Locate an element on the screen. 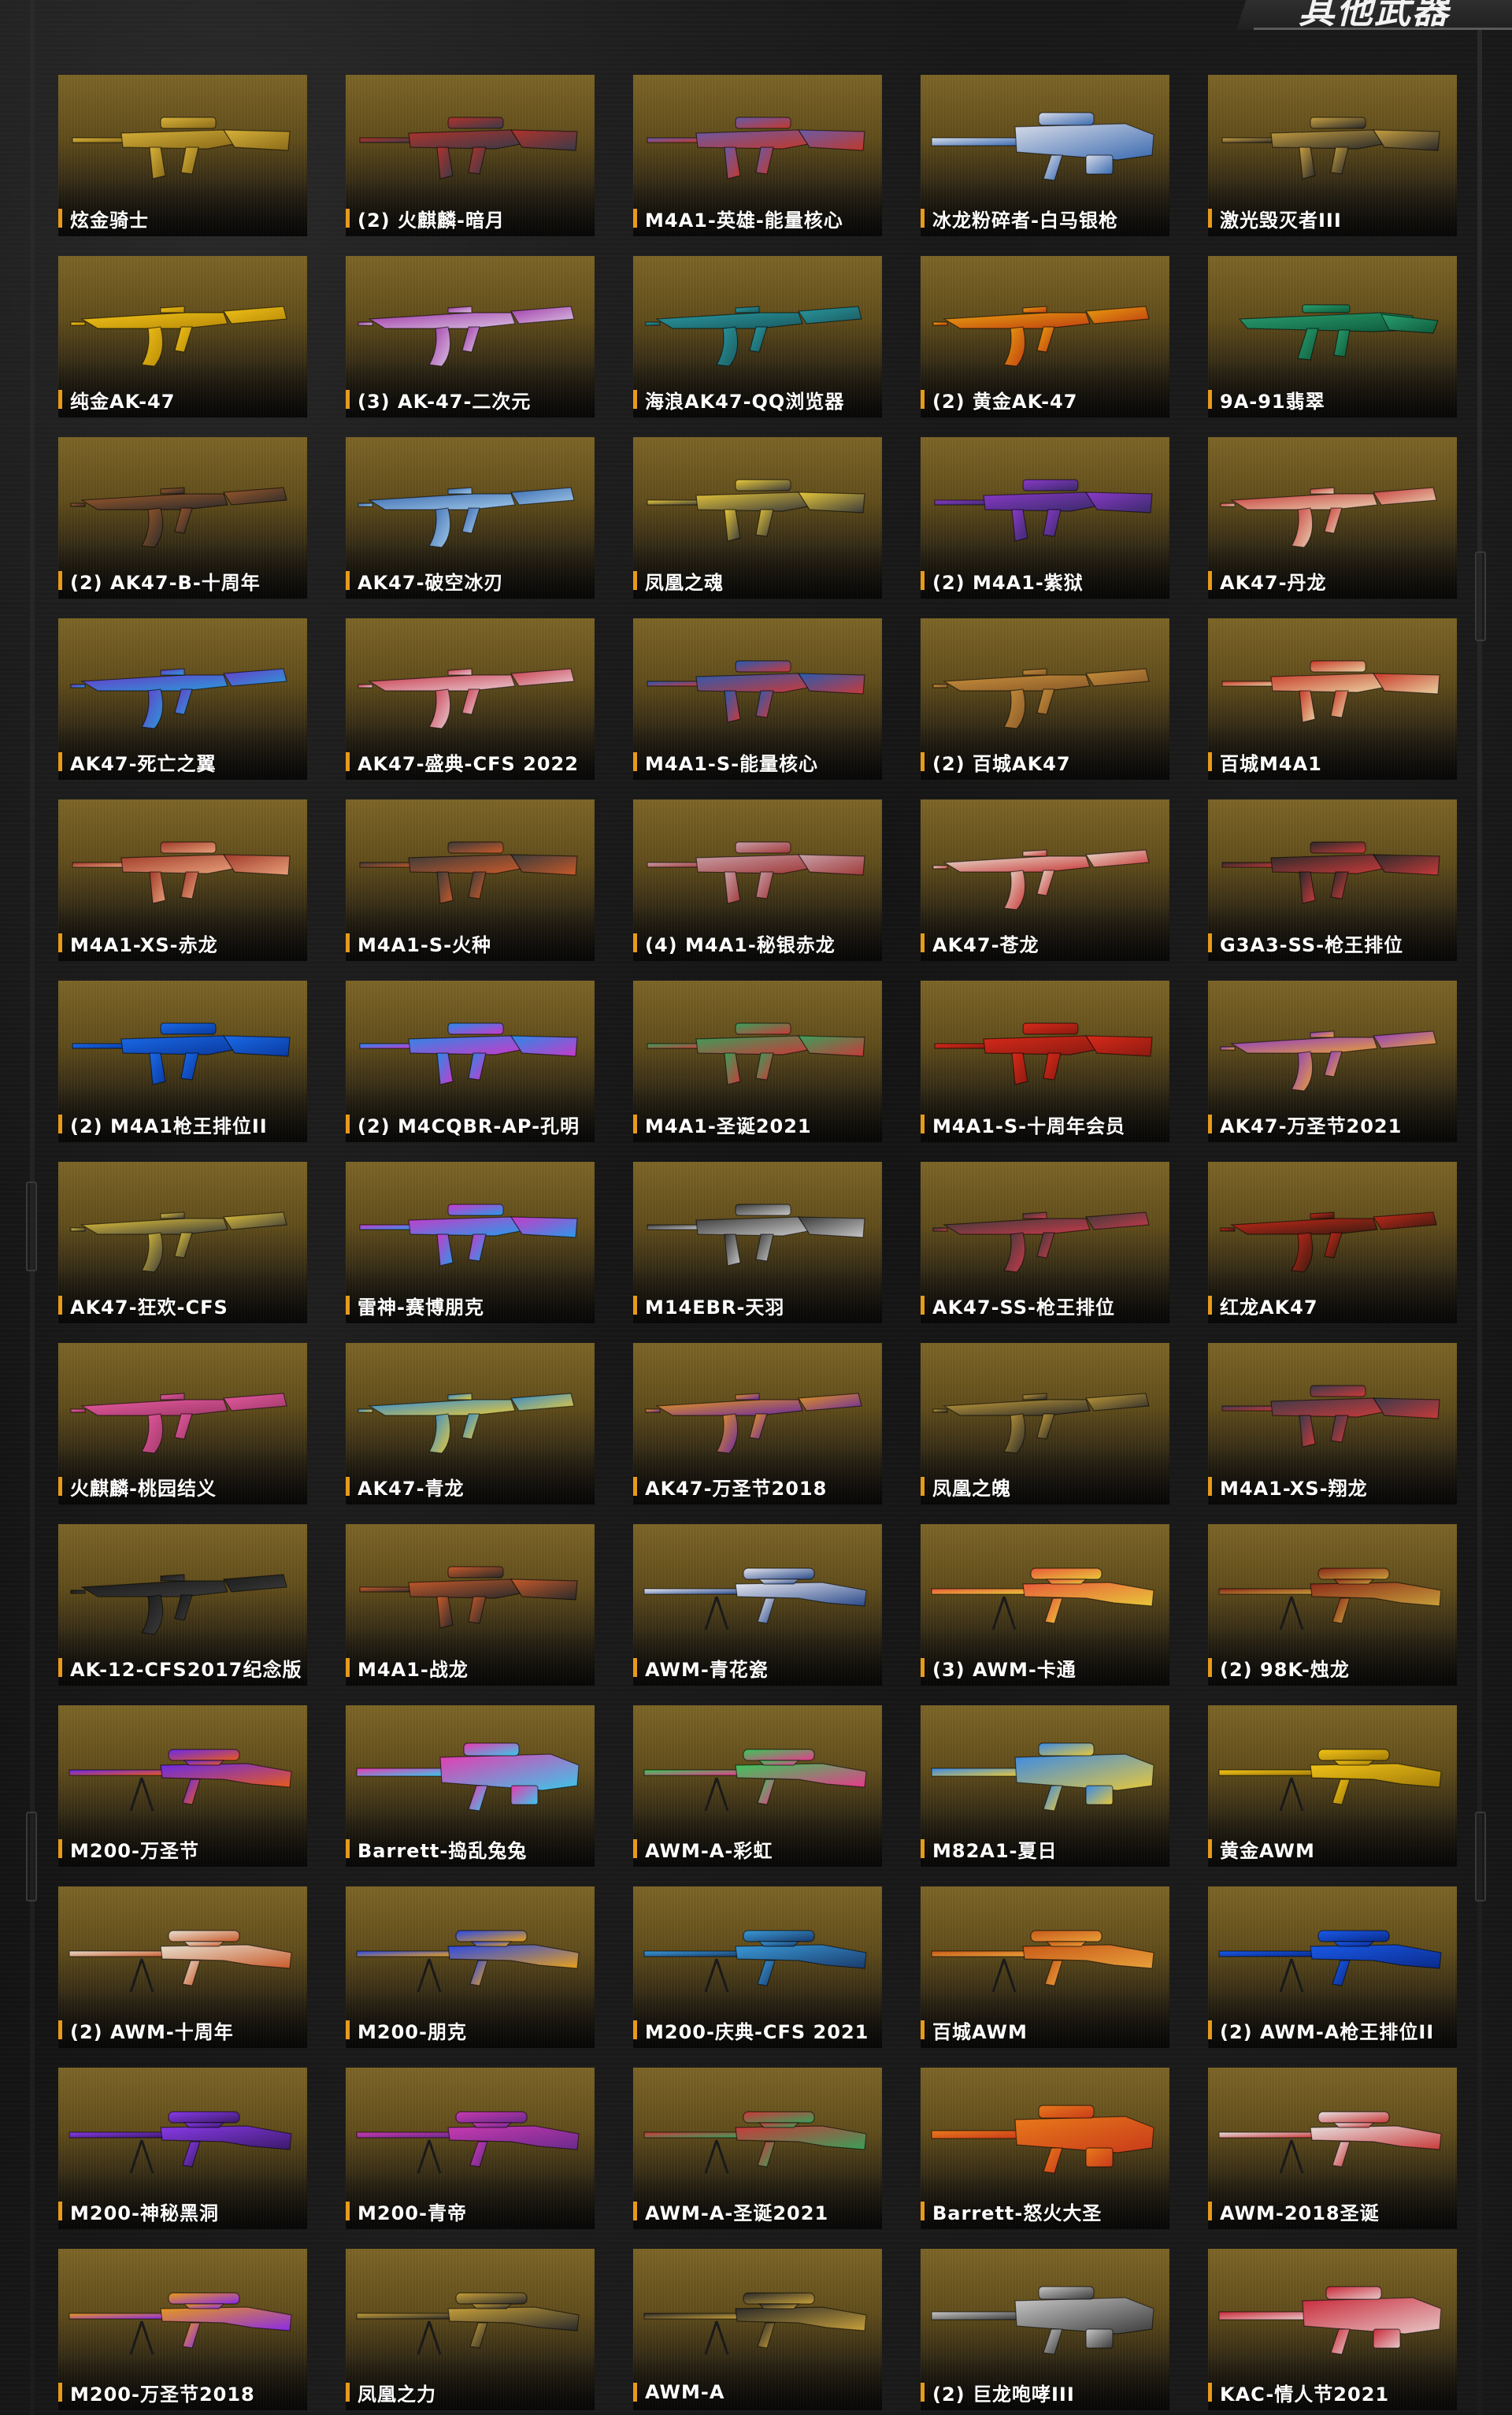  weapon-card: (2) M4CQBR-AP-孔明 is located at coordinates (470, 1062).